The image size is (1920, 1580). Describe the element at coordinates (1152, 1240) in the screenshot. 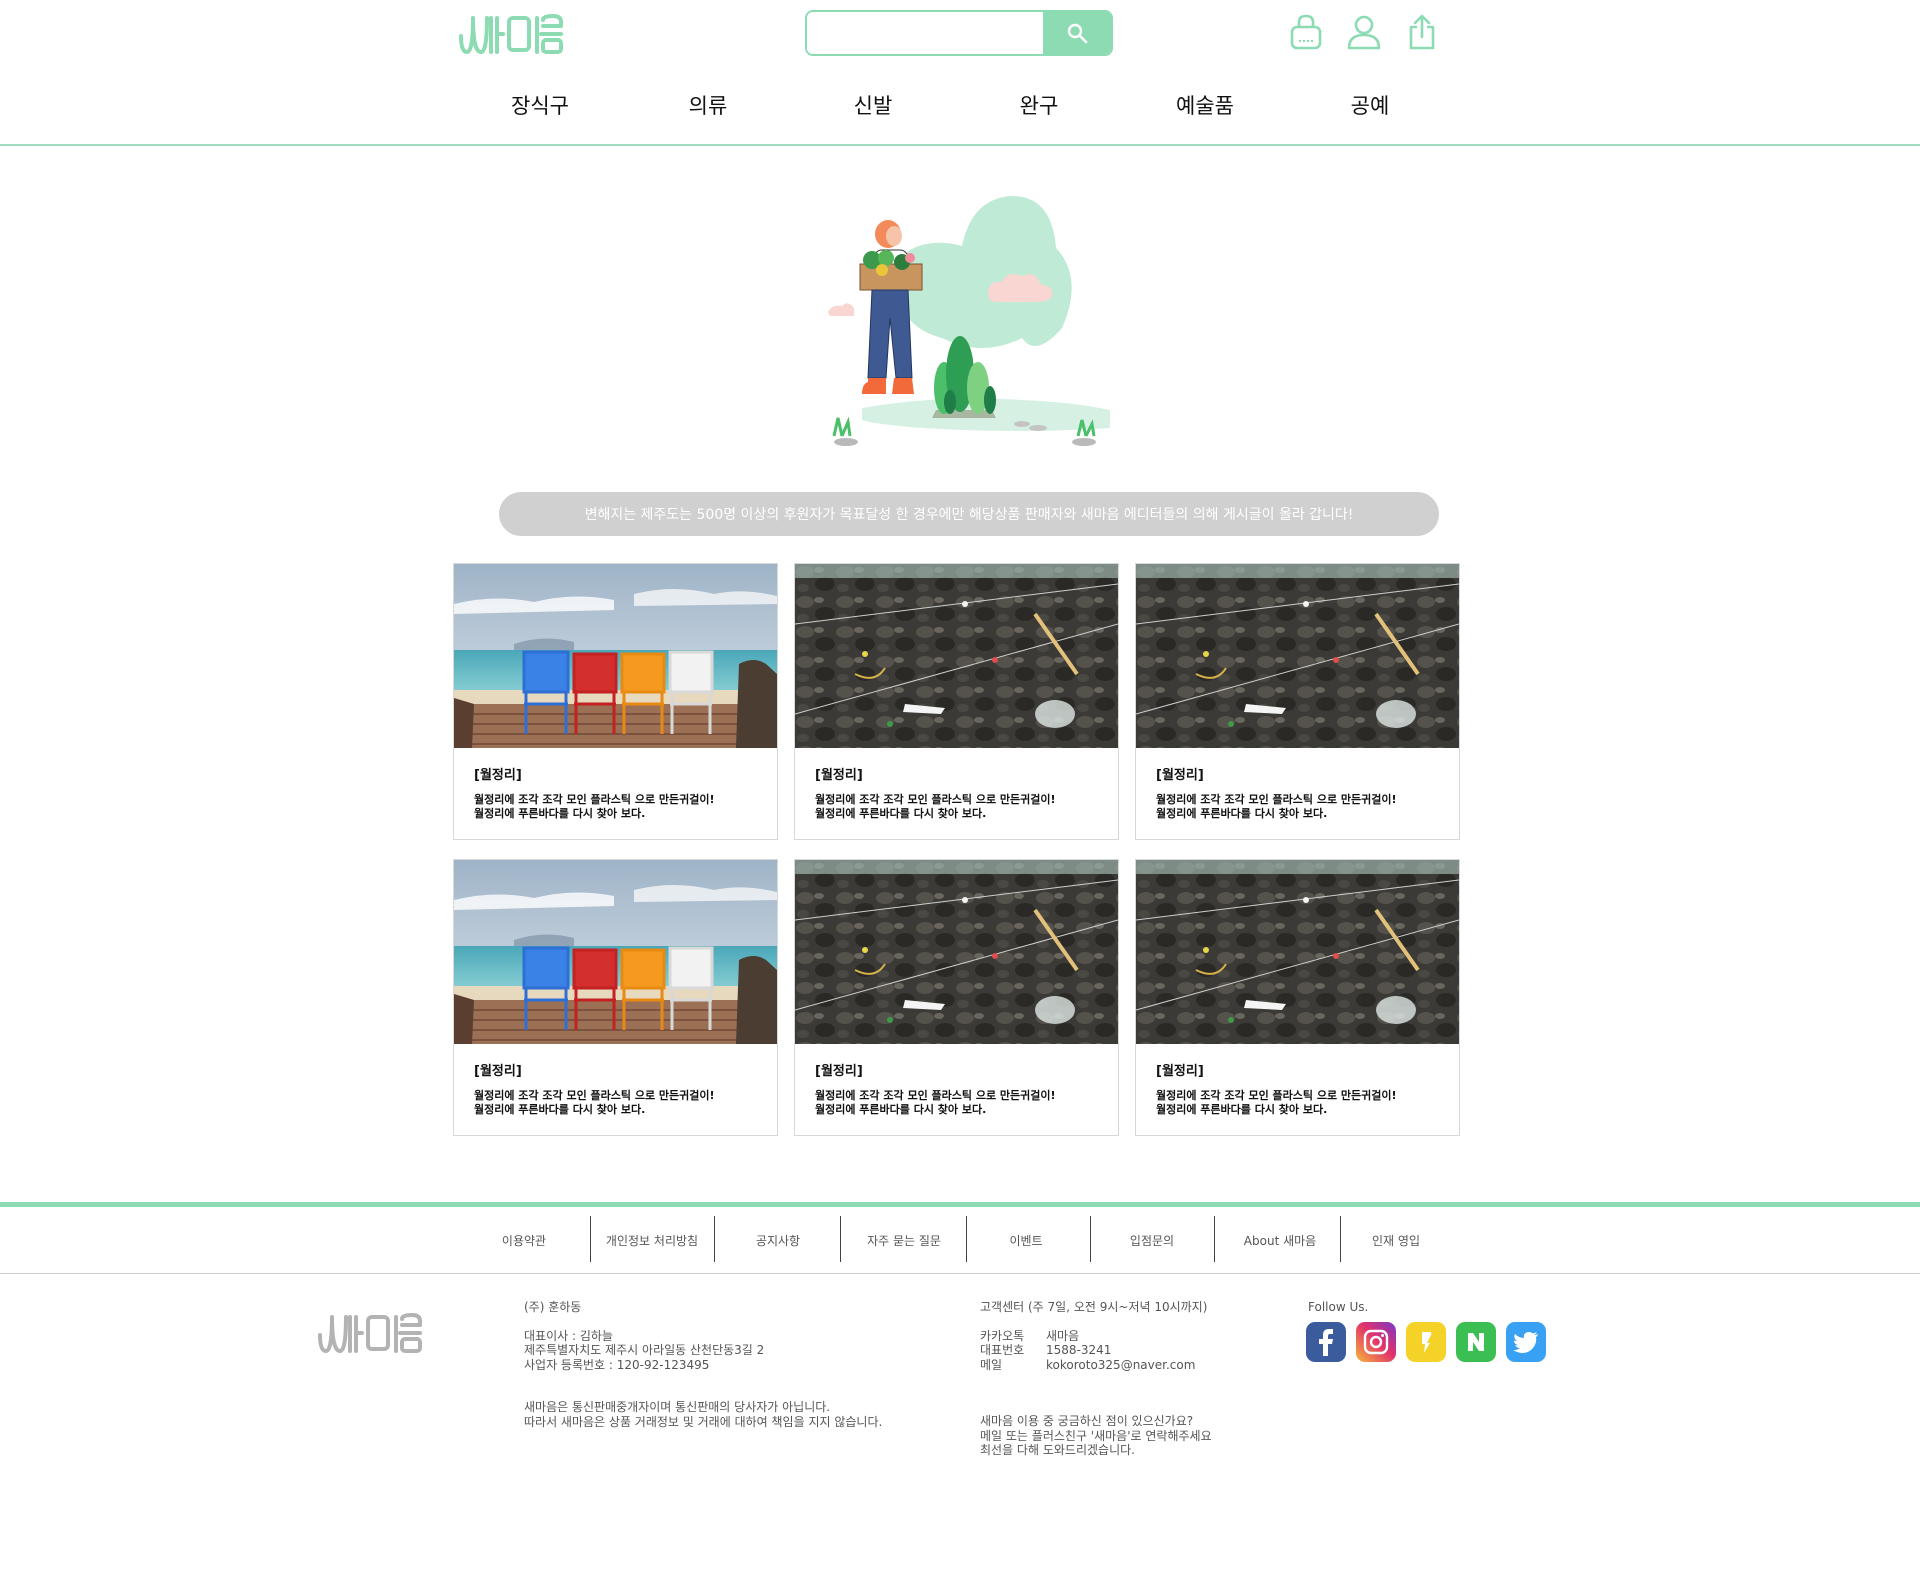

I see `footer-link-partnership: 입점문의` at that location.